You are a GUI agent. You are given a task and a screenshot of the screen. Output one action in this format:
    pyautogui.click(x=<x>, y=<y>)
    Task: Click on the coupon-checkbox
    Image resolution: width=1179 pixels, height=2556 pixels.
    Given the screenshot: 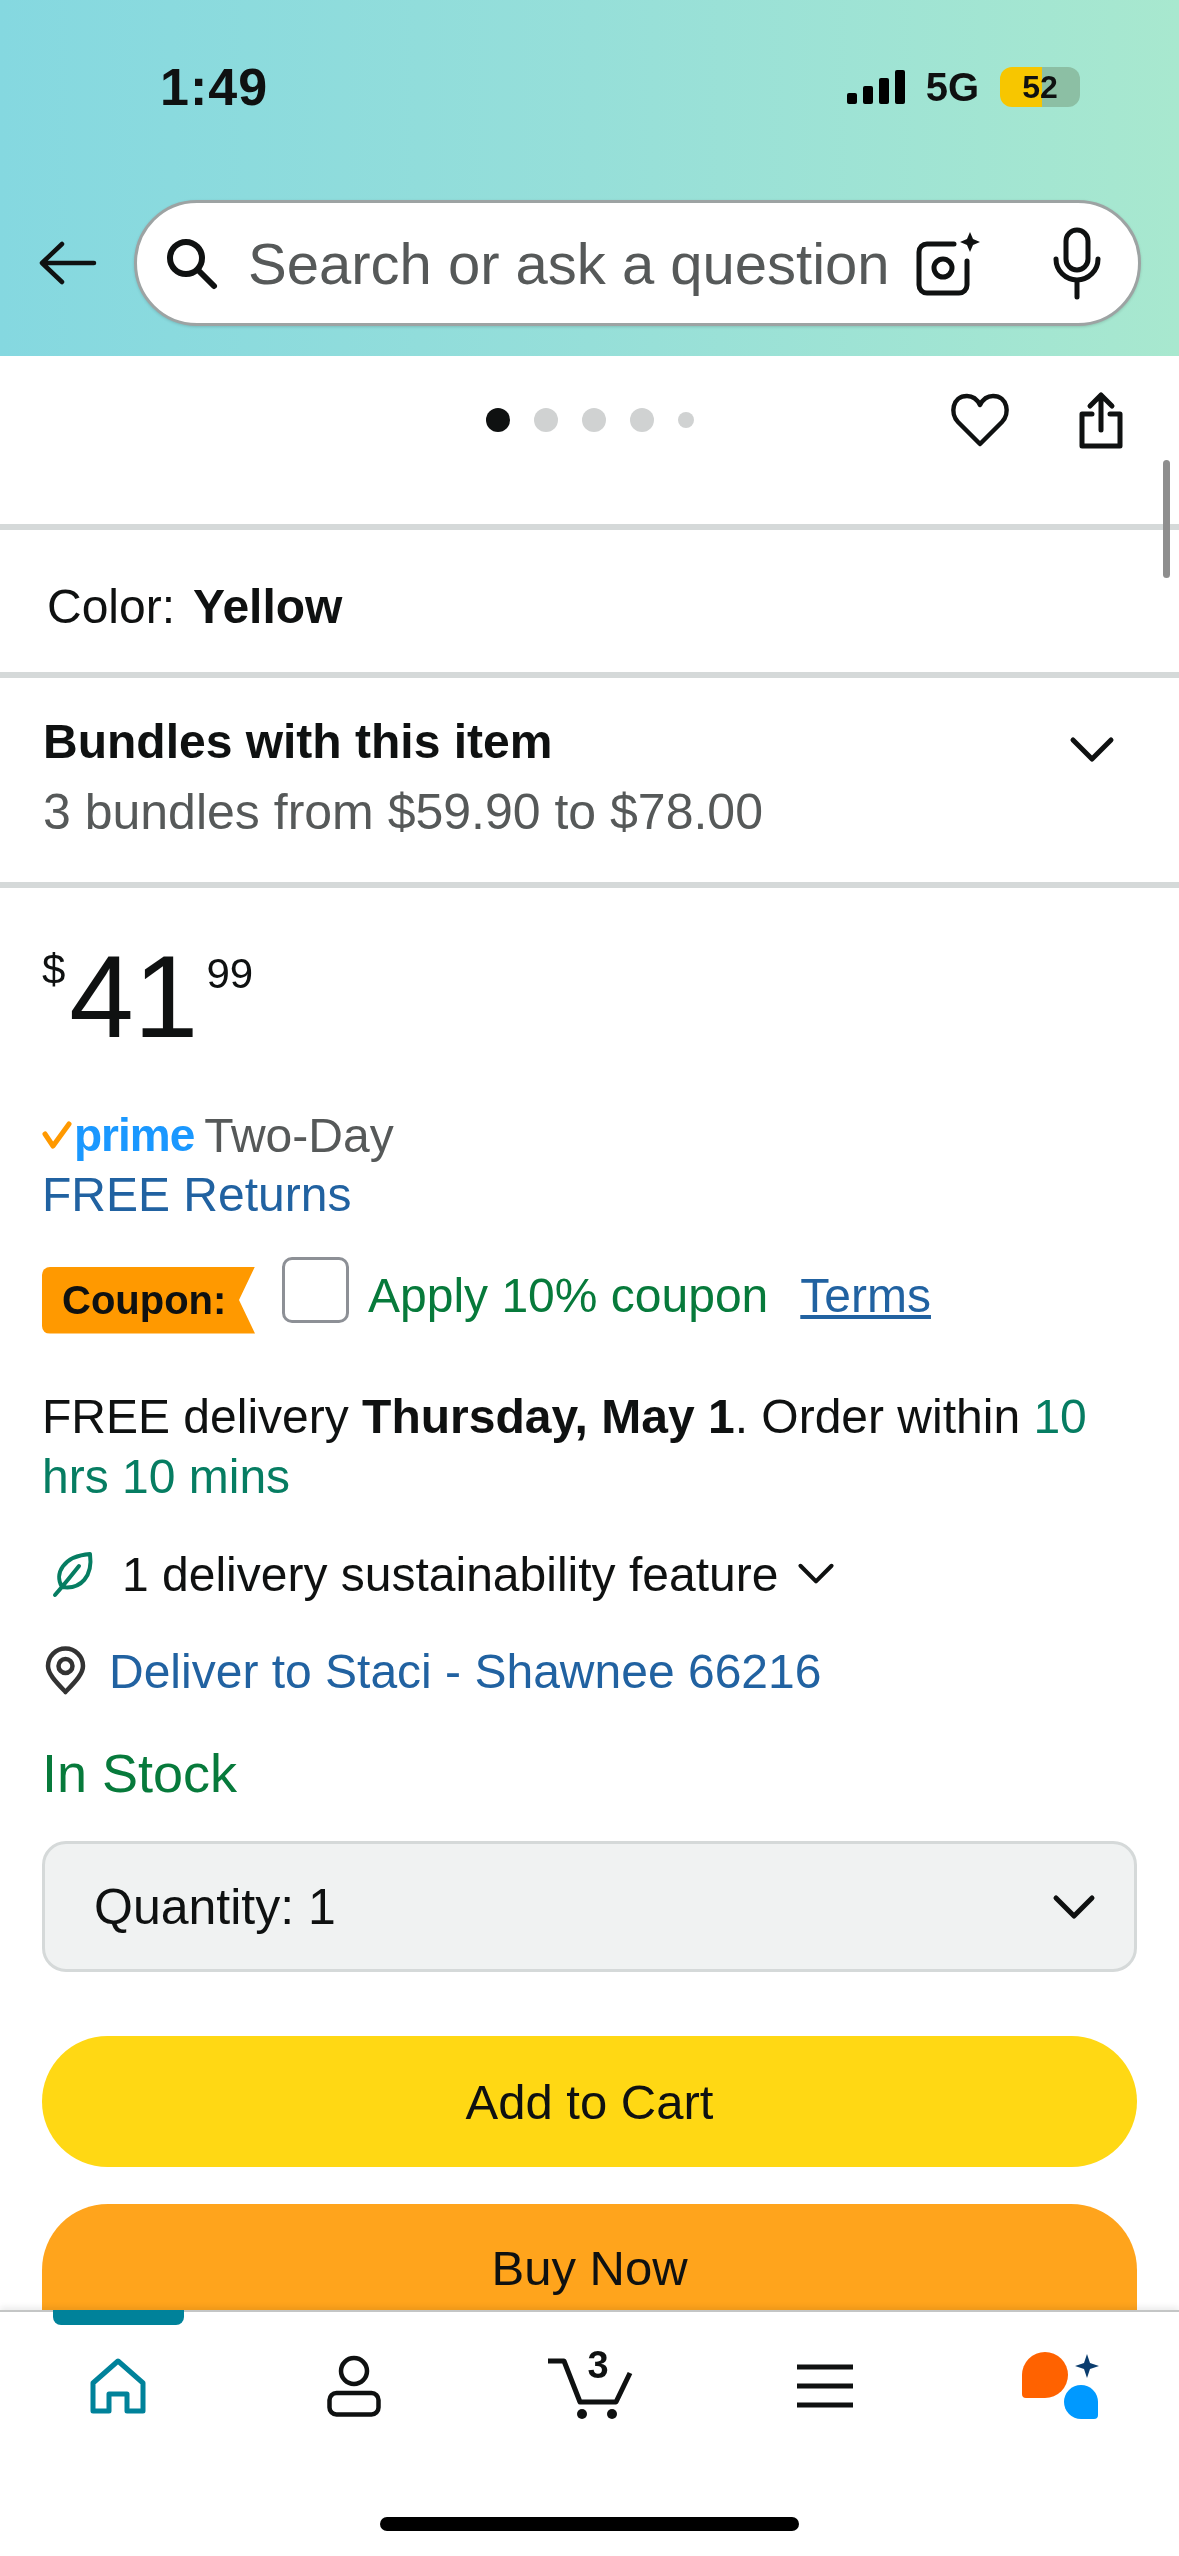 What is the action you would take?
    pyautogui.click(x=315, y=1290)
    